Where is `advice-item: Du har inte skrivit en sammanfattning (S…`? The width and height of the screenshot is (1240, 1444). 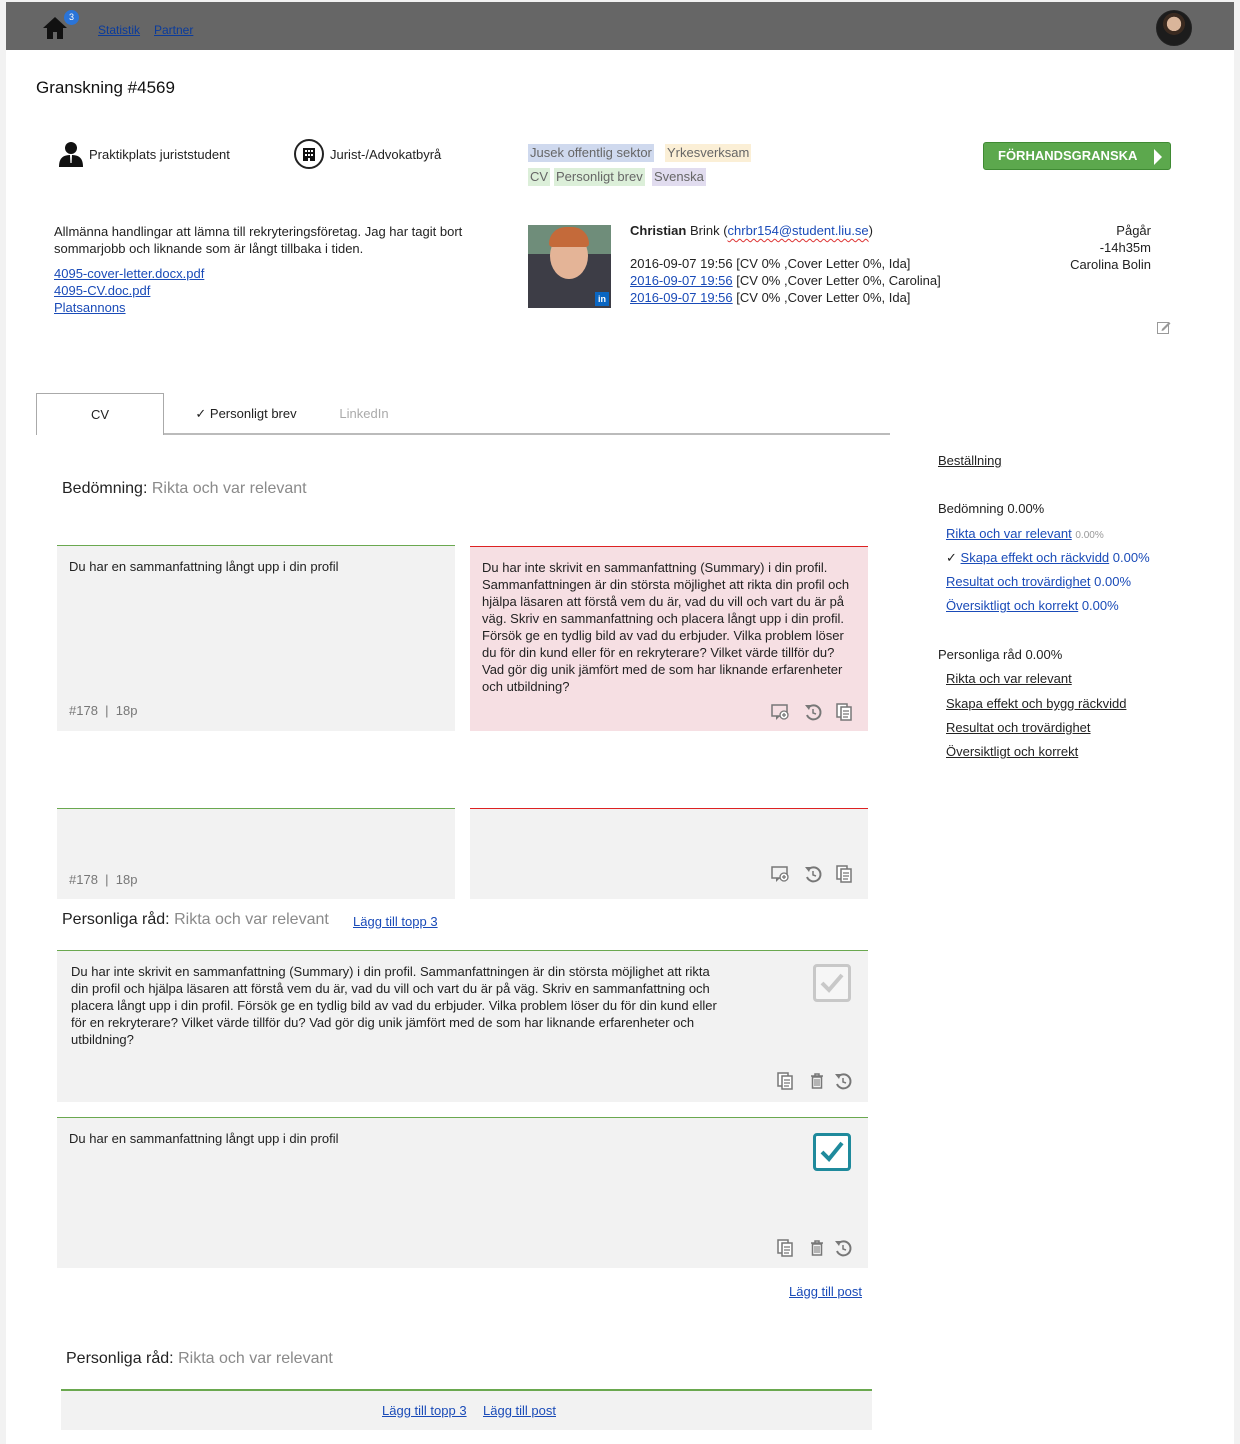
advice-item: Du har inte skrivit en sammanfattning (S… is located at coordinates (462, 1026).